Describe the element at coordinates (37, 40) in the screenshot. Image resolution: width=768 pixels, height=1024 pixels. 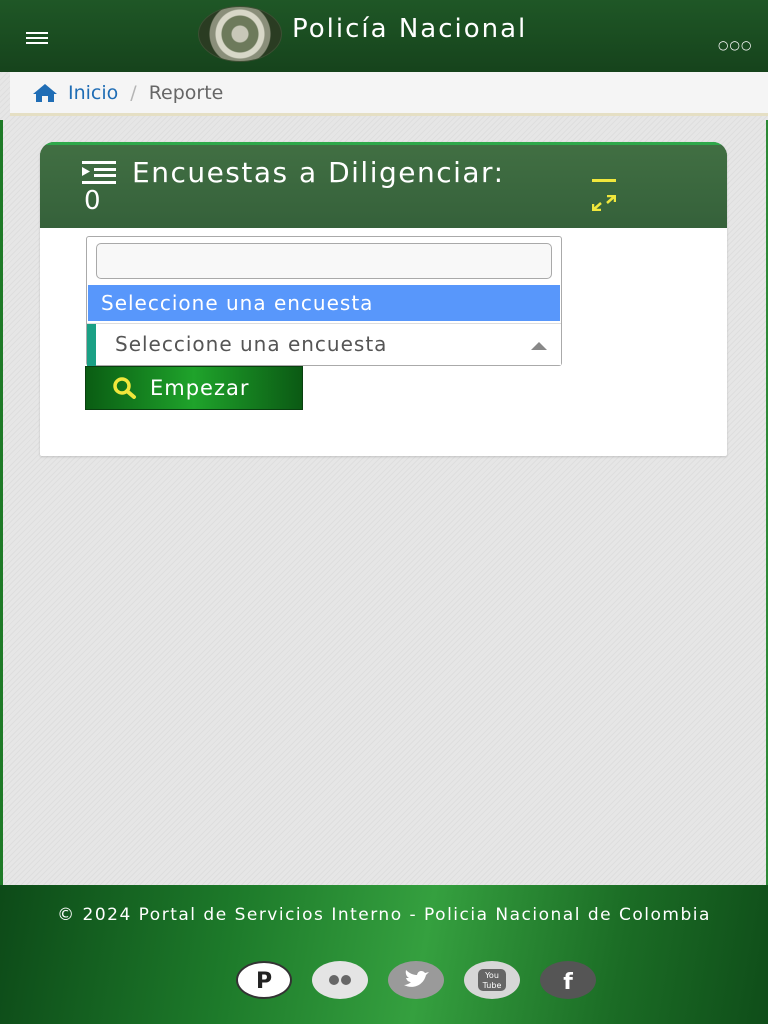
I see `menu-icon` at that location.